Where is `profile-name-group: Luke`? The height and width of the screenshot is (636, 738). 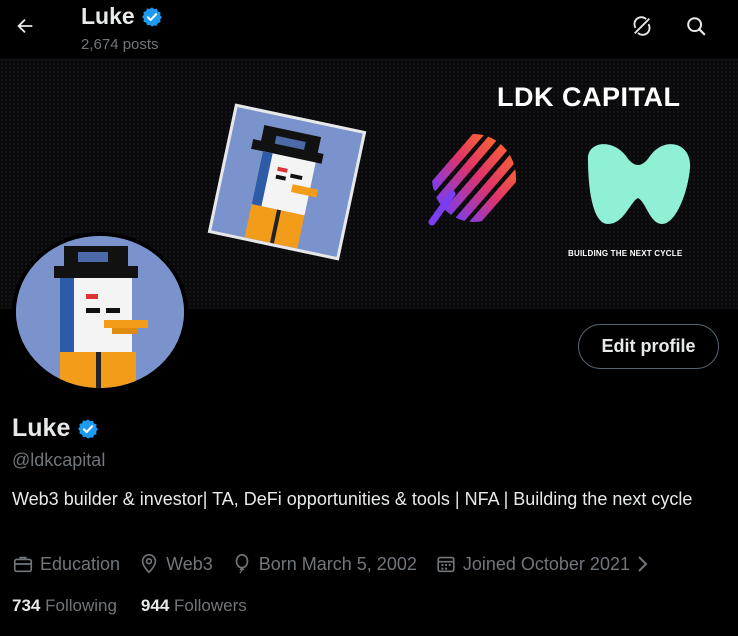 profile-name-group: Luke is located at coordinates (55, 428).